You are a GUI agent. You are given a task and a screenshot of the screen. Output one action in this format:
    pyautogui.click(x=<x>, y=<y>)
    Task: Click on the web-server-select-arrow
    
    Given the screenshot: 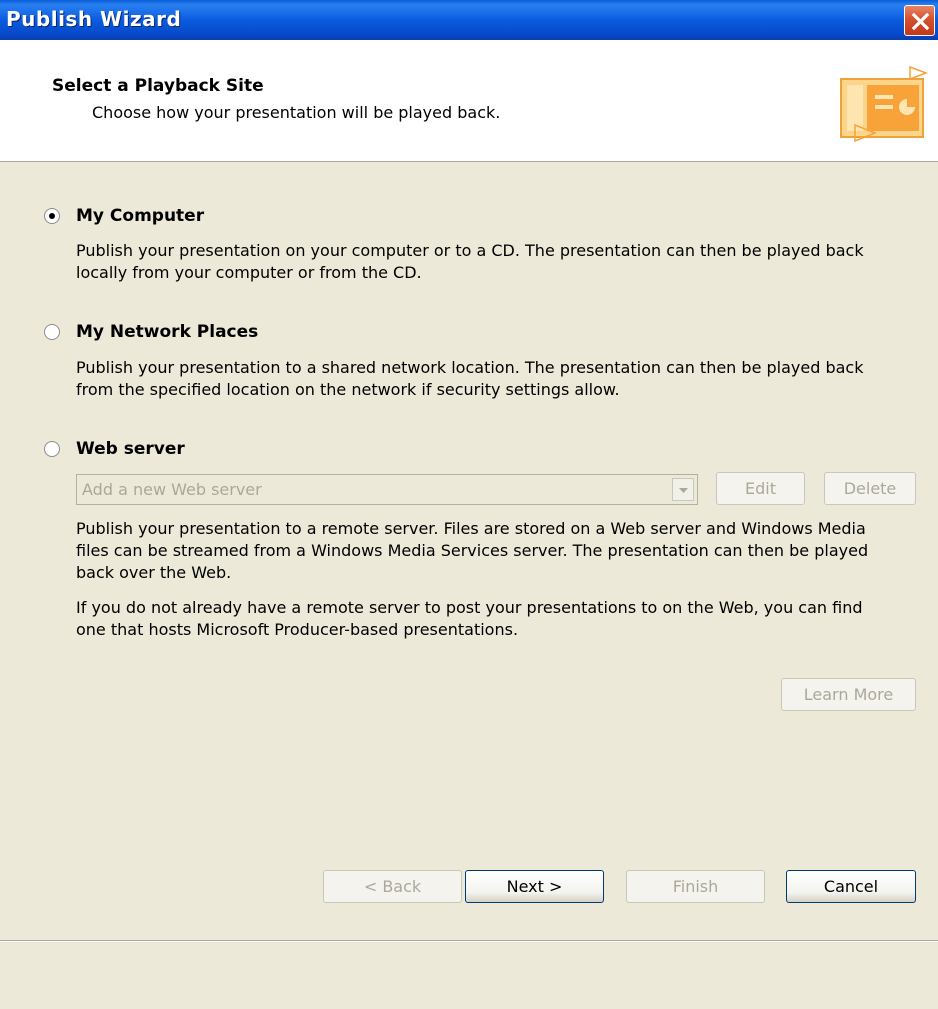 What is the action you would take?
    pyautogui.click(x=683, y=489)
    